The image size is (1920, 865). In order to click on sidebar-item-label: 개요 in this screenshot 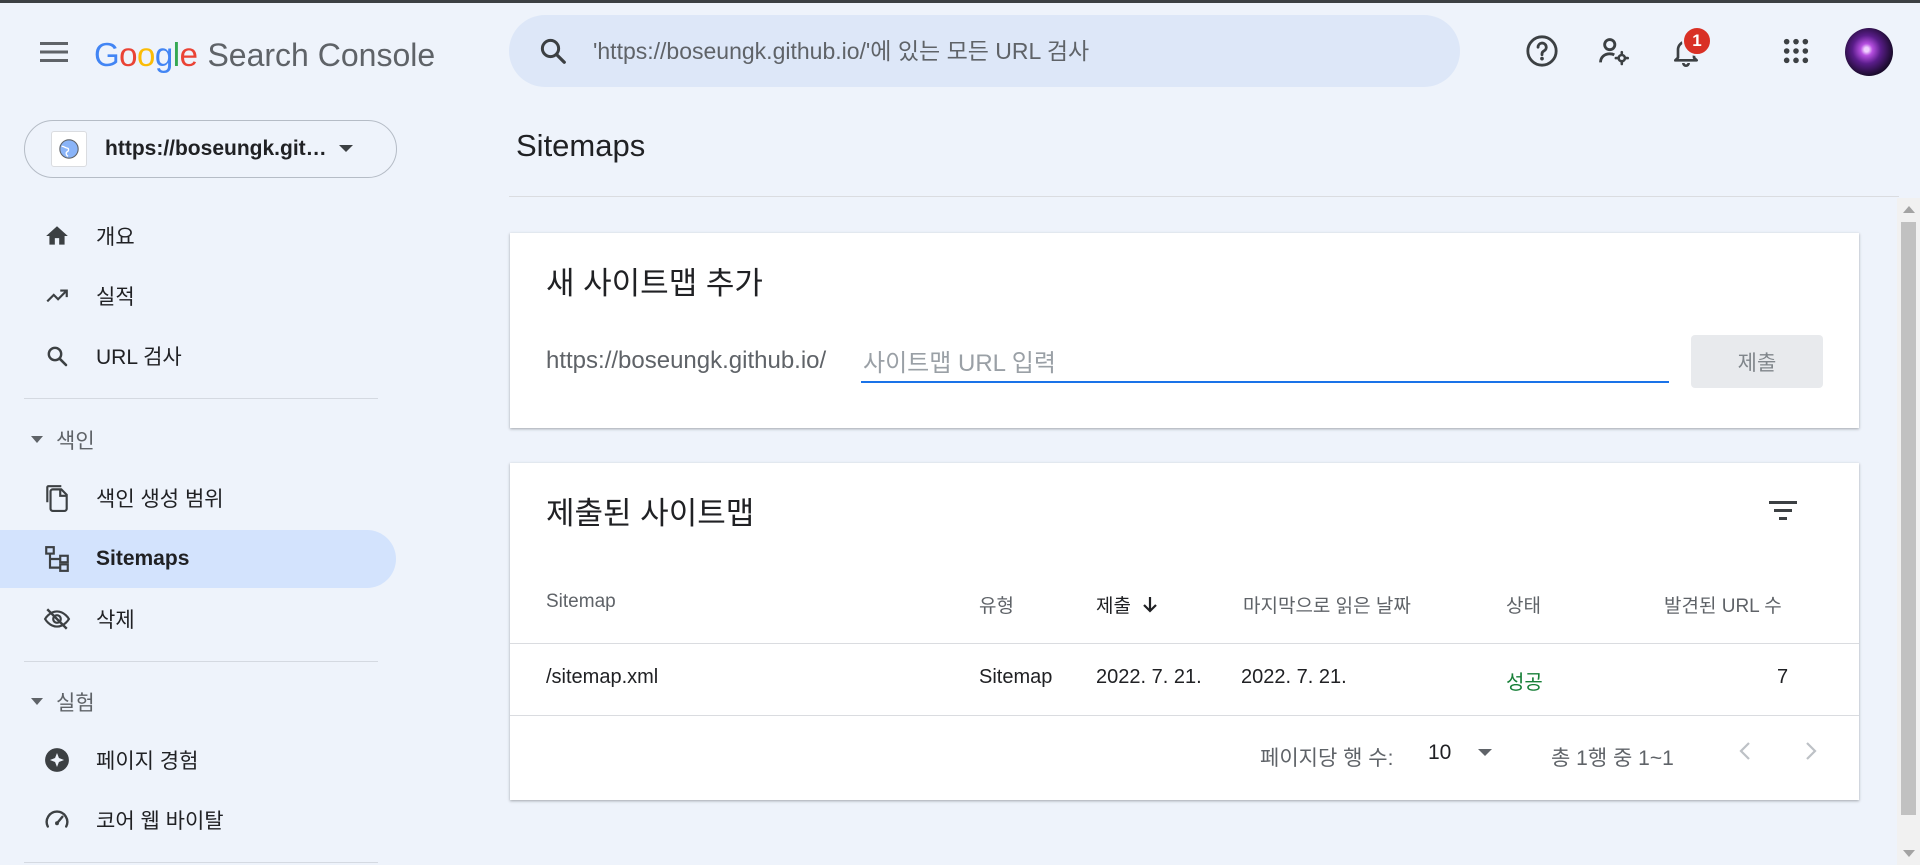, I will do `click(115, 237)`.